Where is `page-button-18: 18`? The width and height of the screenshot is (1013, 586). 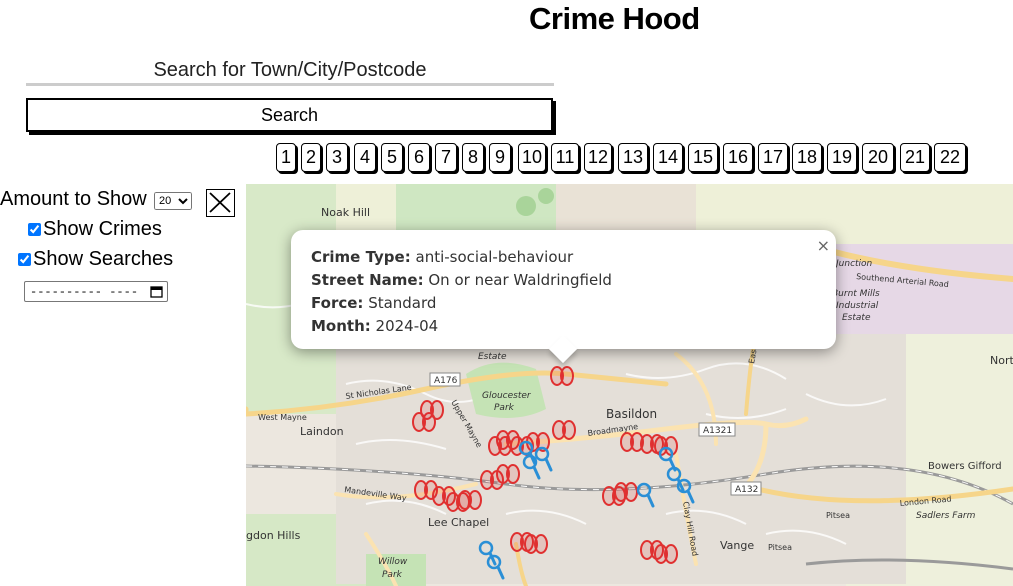 page-button-18: 18 is located at coordinates (807, 157).